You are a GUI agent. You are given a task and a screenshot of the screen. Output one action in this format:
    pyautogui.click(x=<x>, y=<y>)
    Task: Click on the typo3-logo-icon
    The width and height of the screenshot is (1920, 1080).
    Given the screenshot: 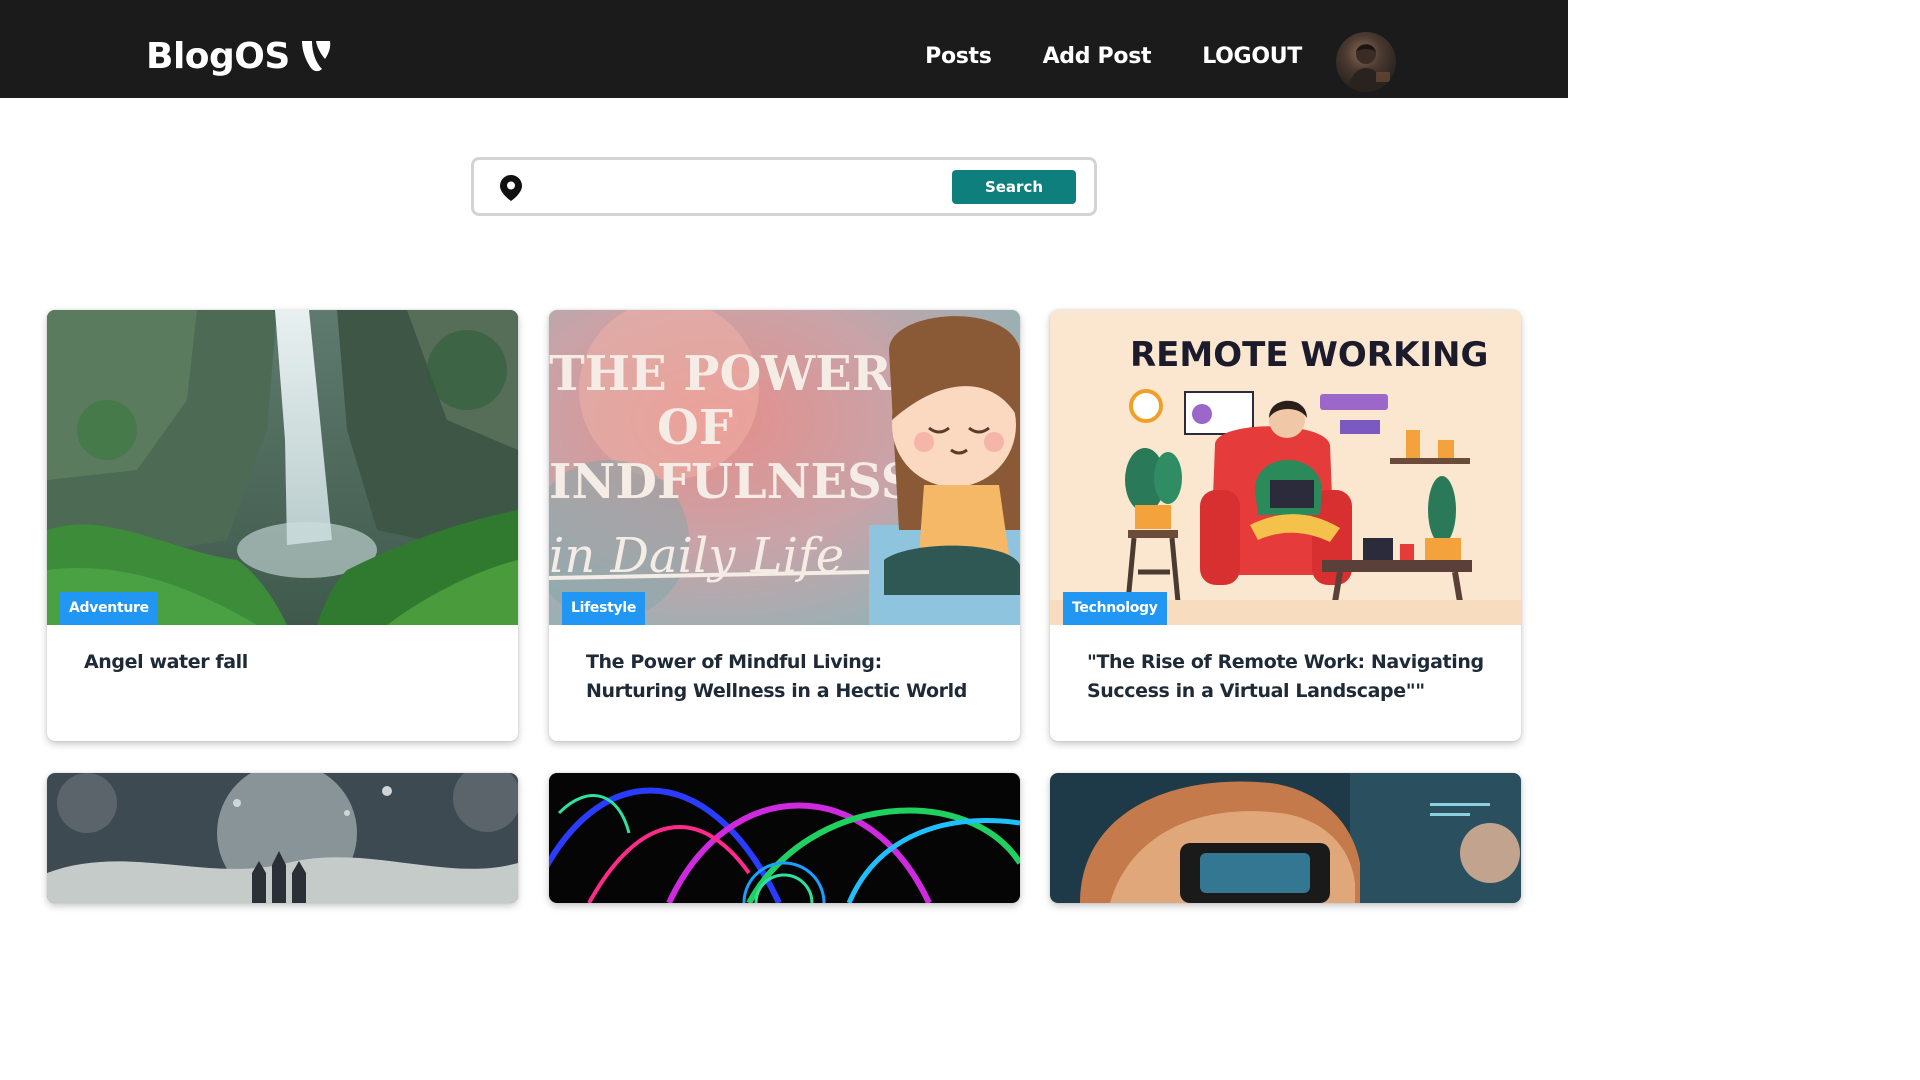 What is the action you would take?
    pyautogui.click(x=316, y=56)
    